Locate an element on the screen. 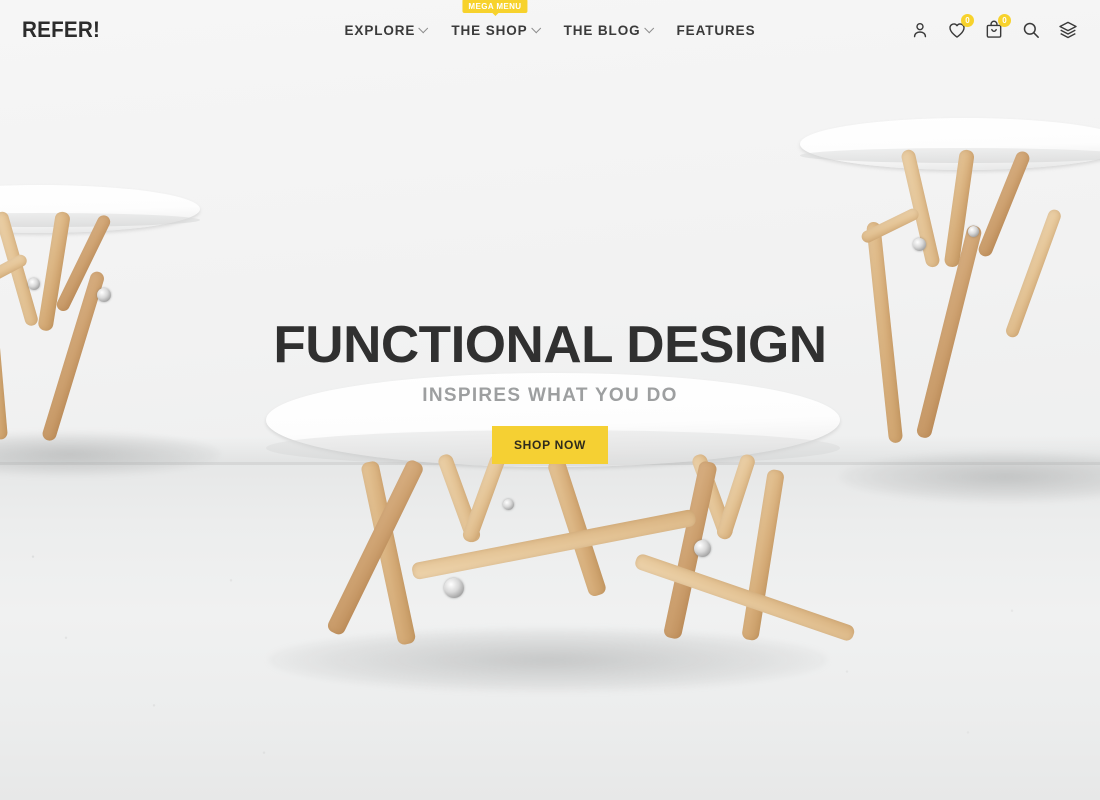  right-table-bolt-b is located at coordinates (973, 231).